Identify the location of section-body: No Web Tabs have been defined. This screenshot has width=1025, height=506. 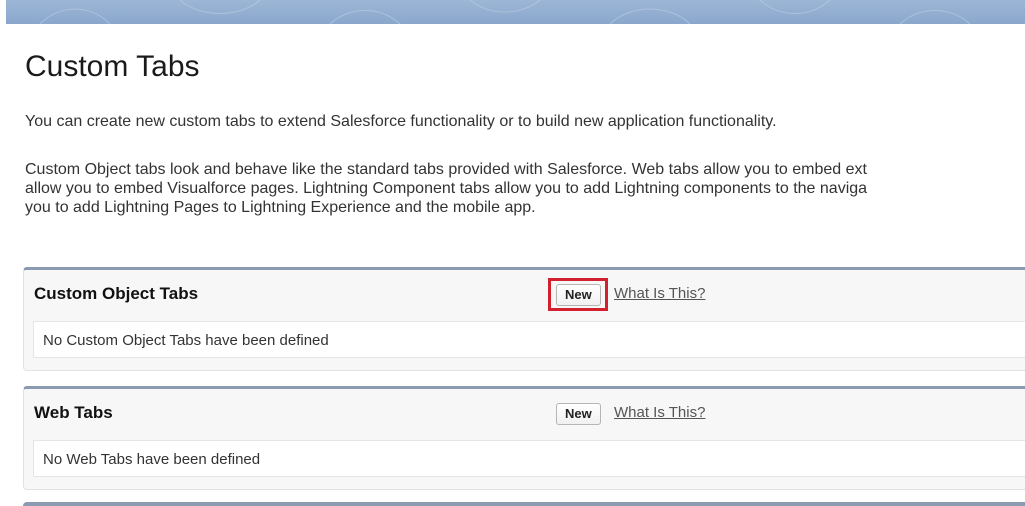
(529, 458).